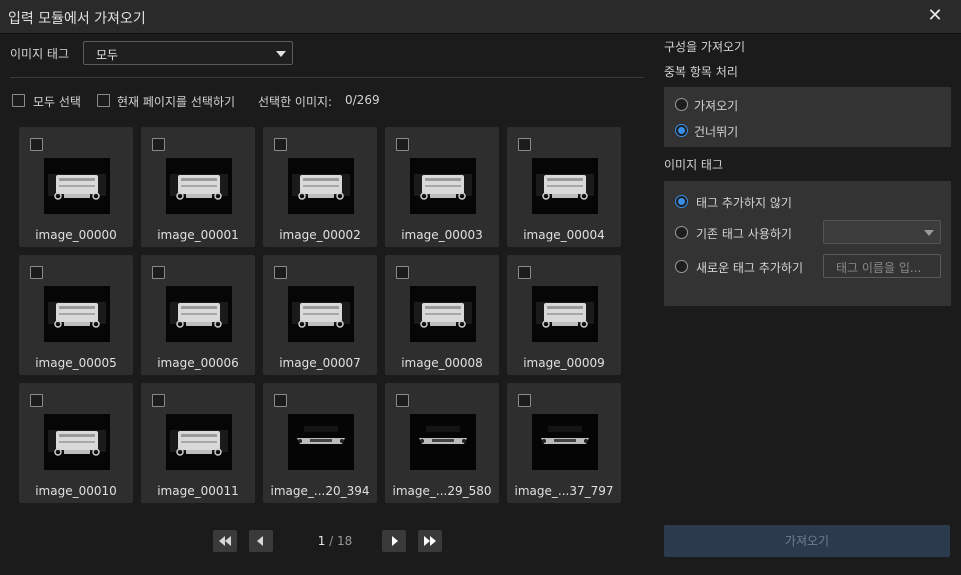 This screenshot has height=575, width=961. I want to click on last-page-button, so click(430, 541).